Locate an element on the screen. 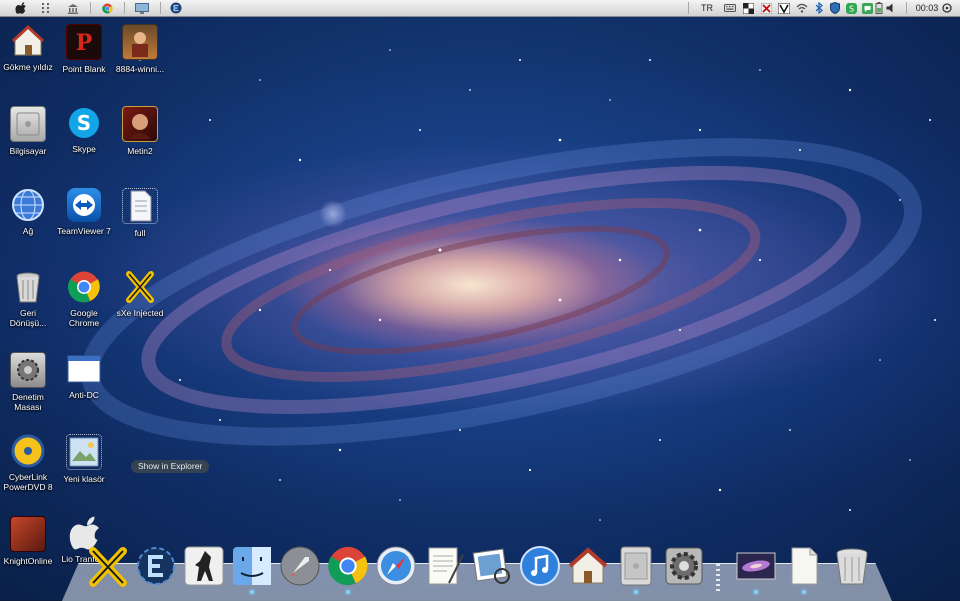  desktop-icon-ag: Ağ is located at coordinates (28, 212).